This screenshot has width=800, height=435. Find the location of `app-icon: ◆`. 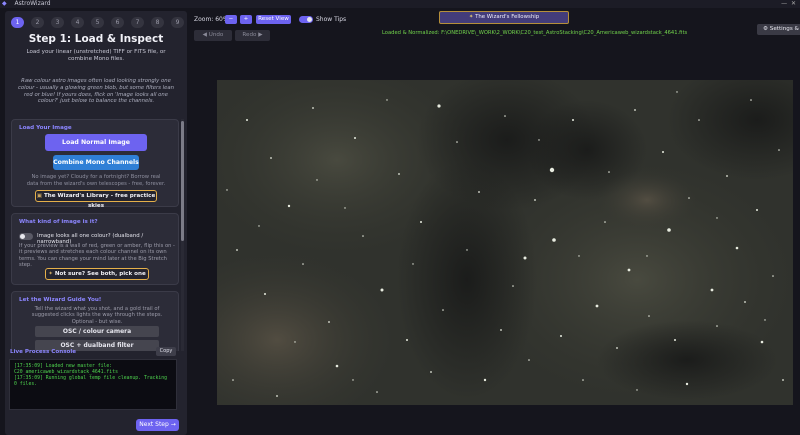

app-icon: ◆ is located at coordinates (4, 3).